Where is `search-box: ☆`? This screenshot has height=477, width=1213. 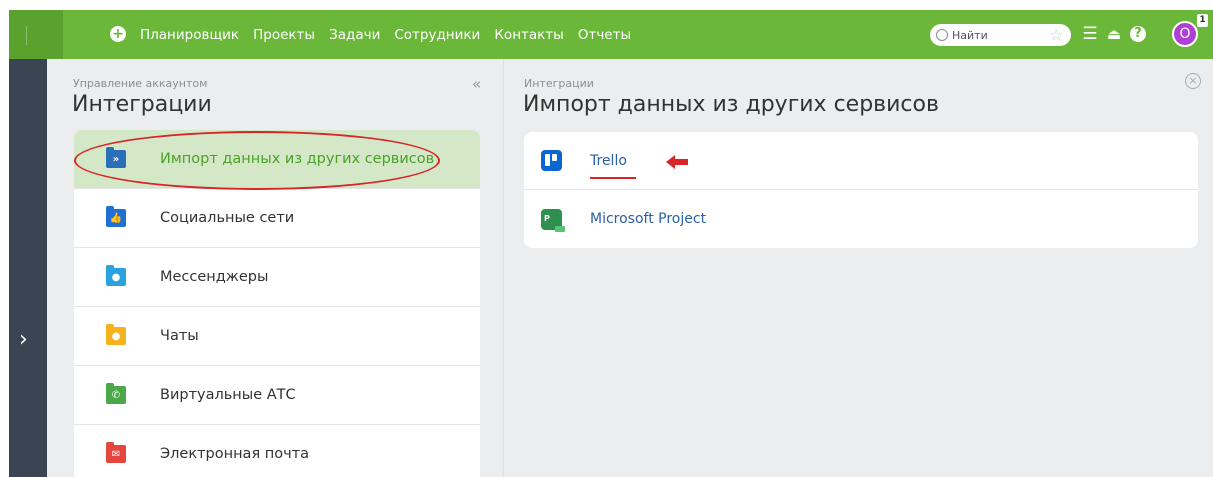
search-box: ☆ is located at coordinates (1000, 35).